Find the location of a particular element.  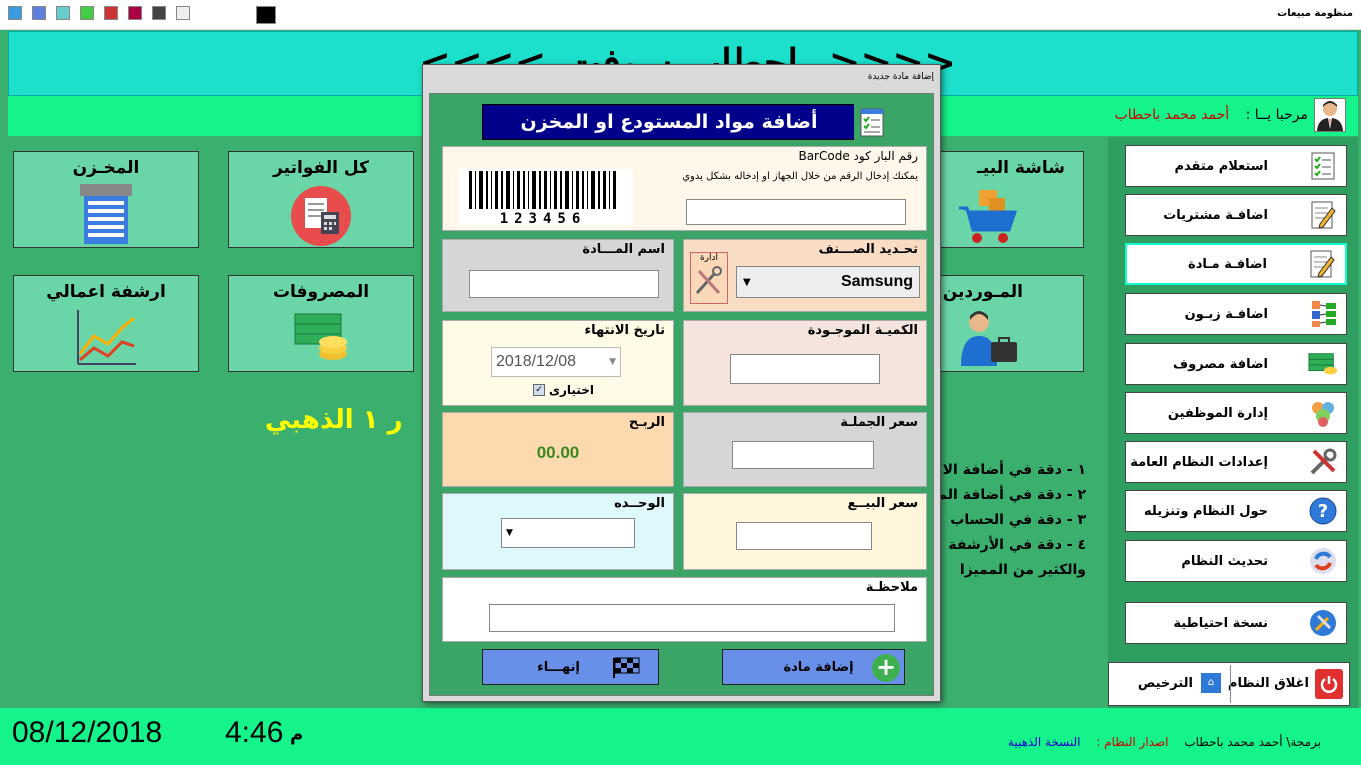

barcode-input is located at coordinates (796, 212).